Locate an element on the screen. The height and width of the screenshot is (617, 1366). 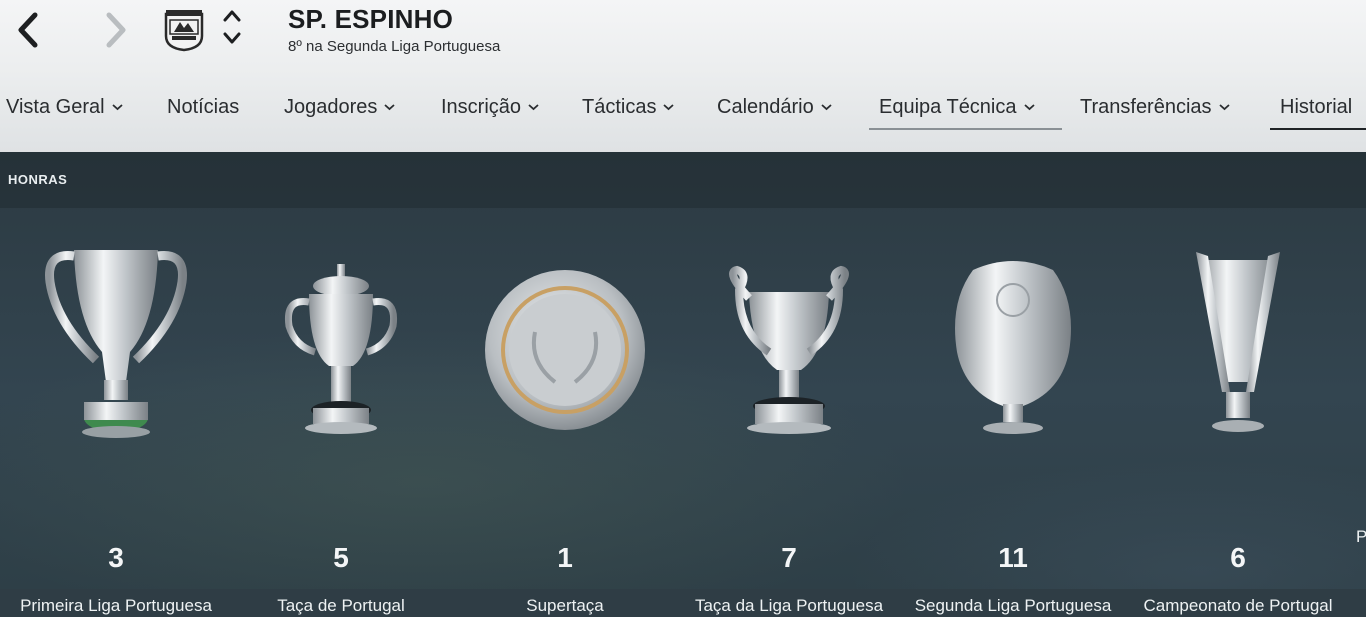
honour-name: Supertaça is located at coordinates (565, 605).